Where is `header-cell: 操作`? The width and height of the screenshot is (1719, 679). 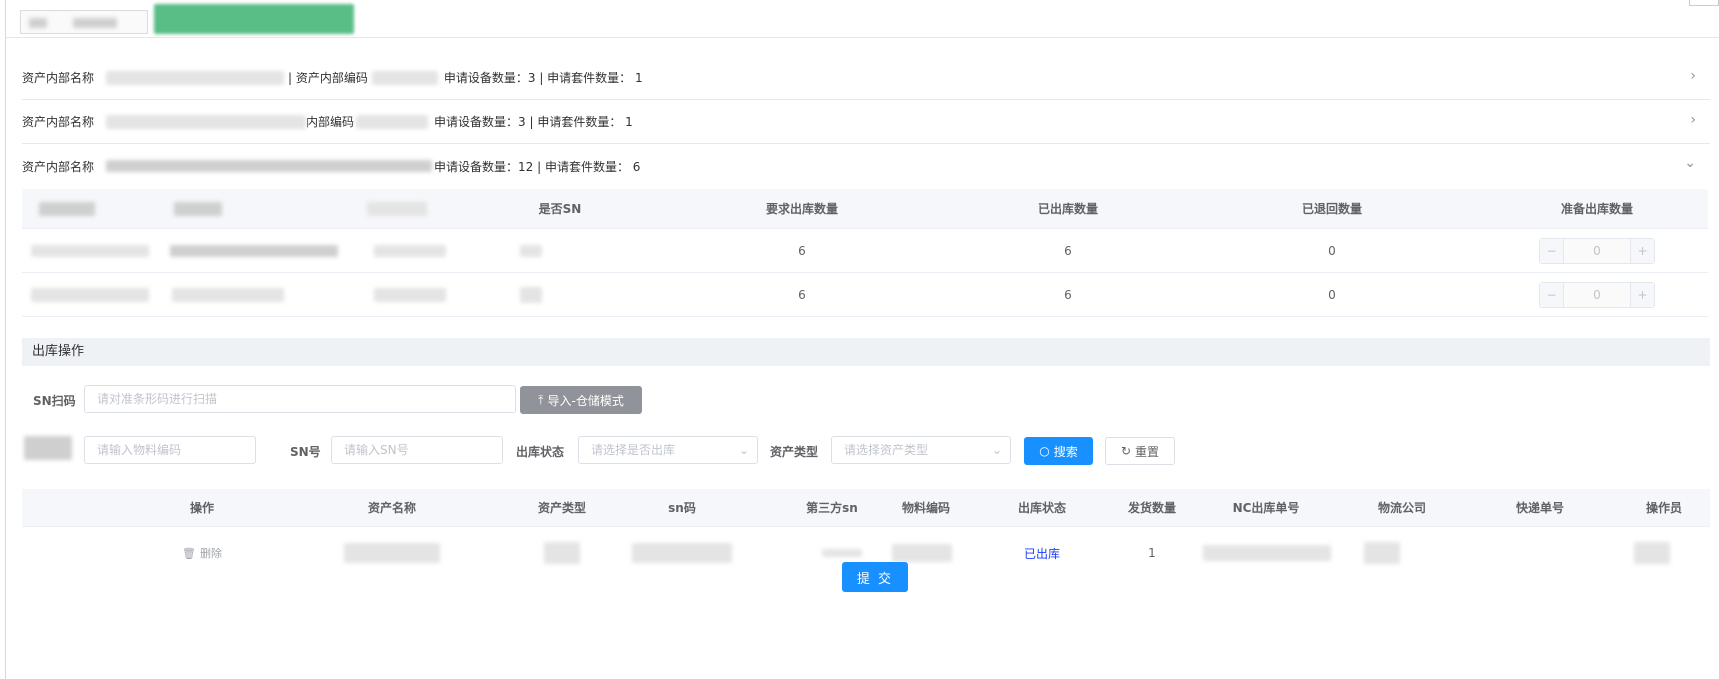 header-cell: 操作 is located at coordinates (201, 508).